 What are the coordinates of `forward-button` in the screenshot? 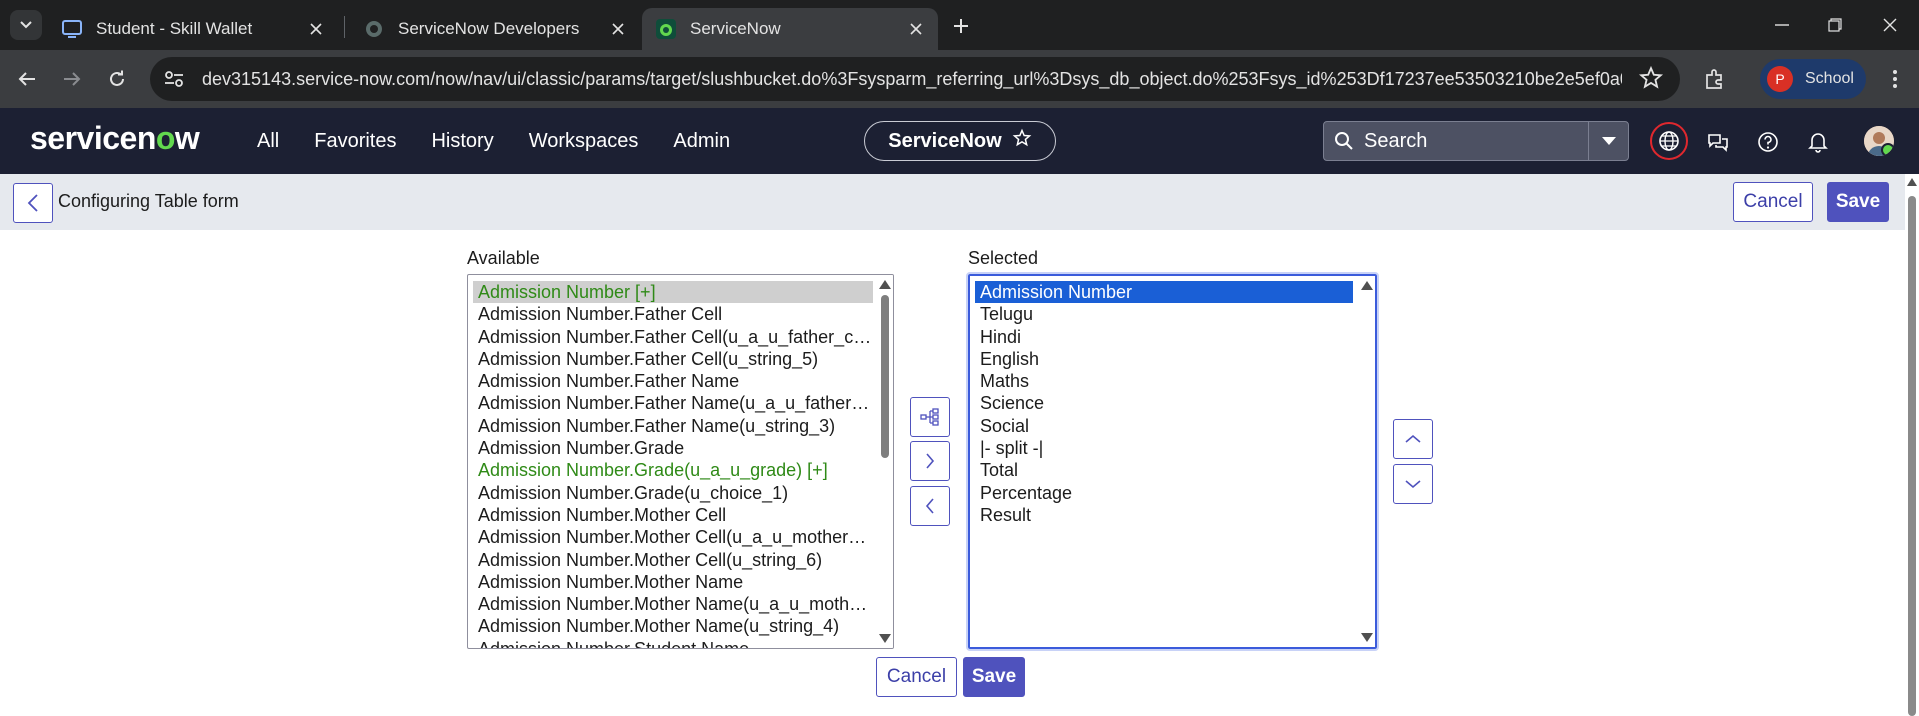 It's located at (72, 79).